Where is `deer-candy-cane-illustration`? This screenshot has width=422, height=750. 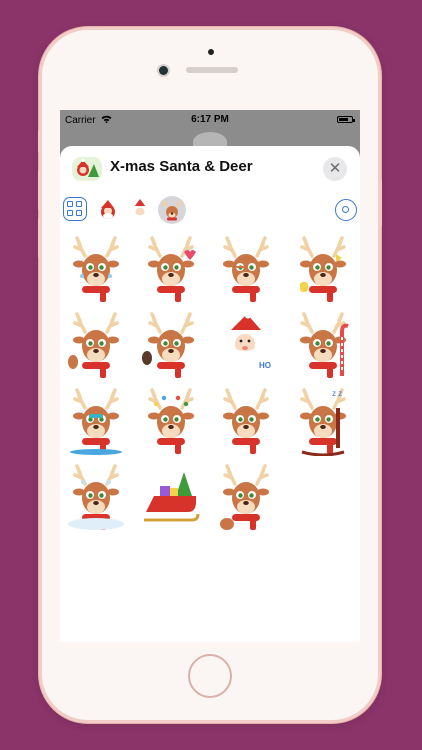 deer-candy-cane-illustration is located at coordinates (324, 345).